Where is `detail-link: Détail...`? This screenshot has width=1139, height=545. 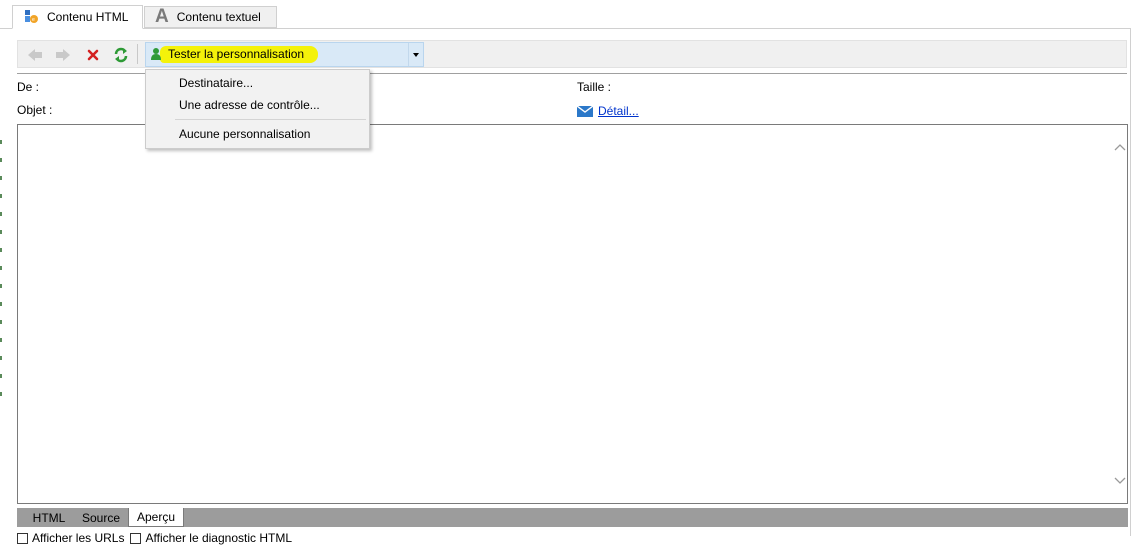
detail-link: Détail... is located at coordinates (618, 111).